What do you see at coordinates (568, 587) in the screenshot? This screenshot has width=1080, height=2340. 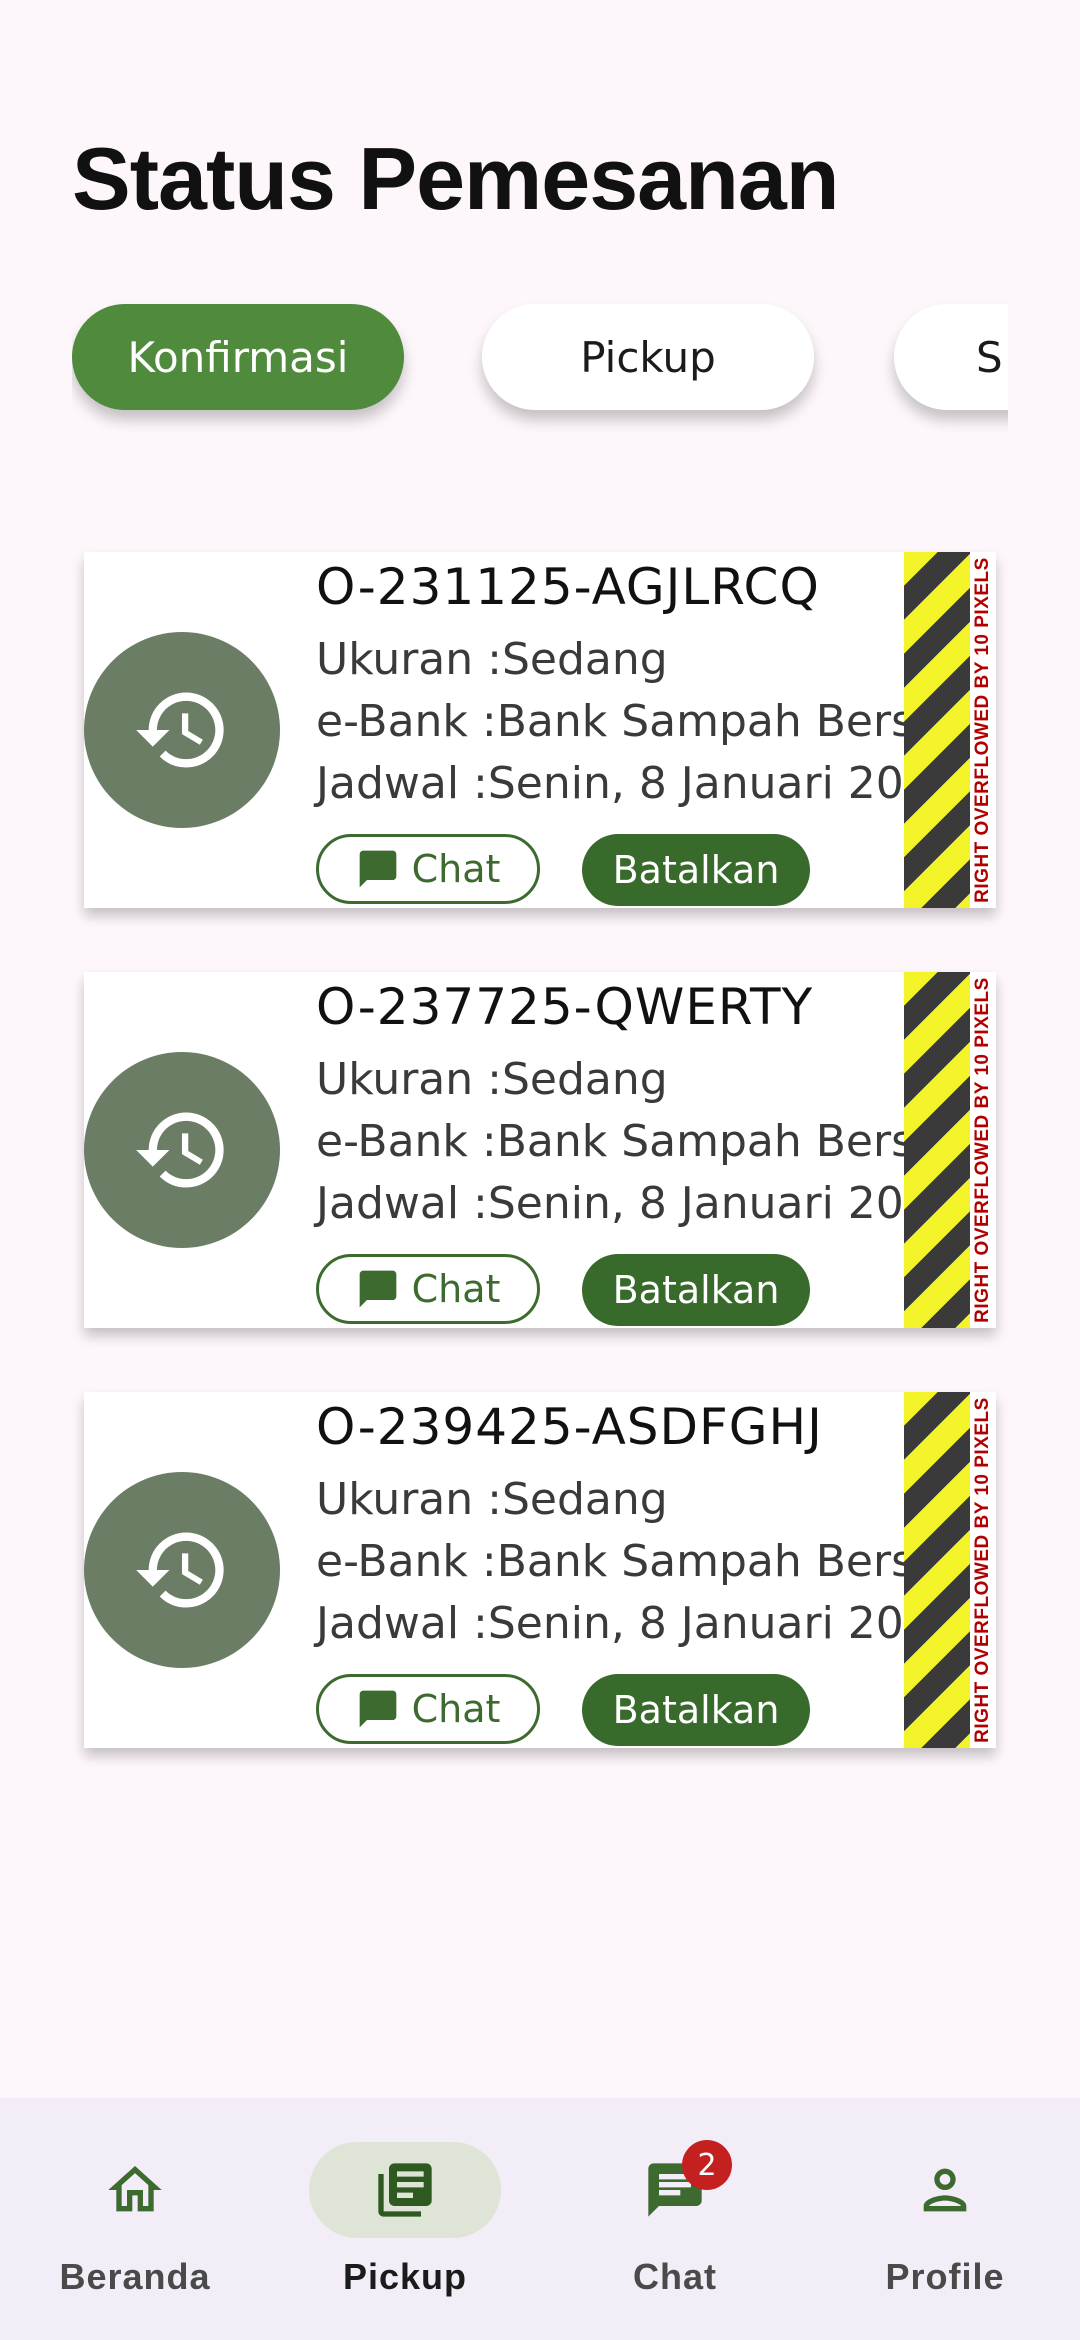 I see `order-code: O-231125-AGJLRCQ` at bounding box center [568, 587].